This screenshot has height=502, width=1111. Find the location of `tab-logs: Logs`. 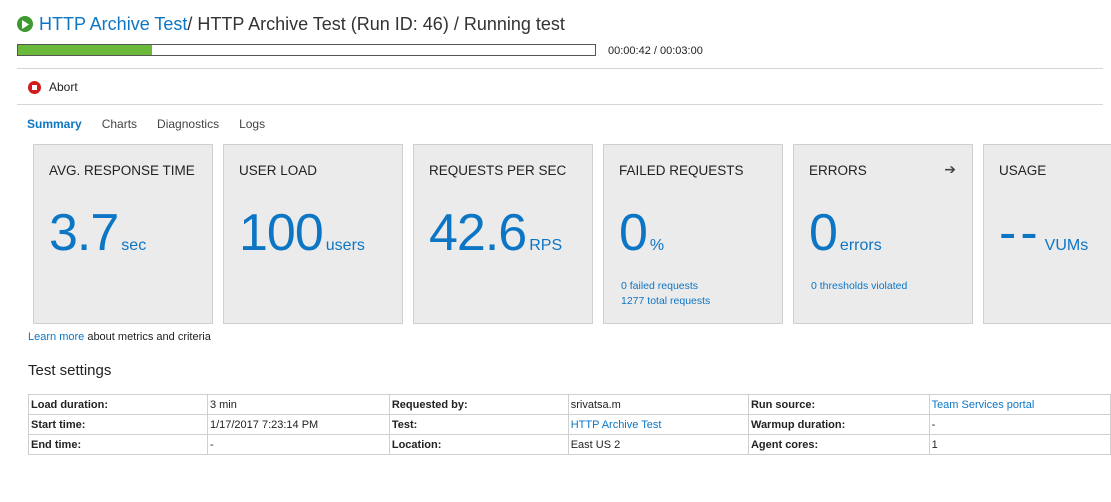

tab-logs: Logs is located at coordinates (252, 124).